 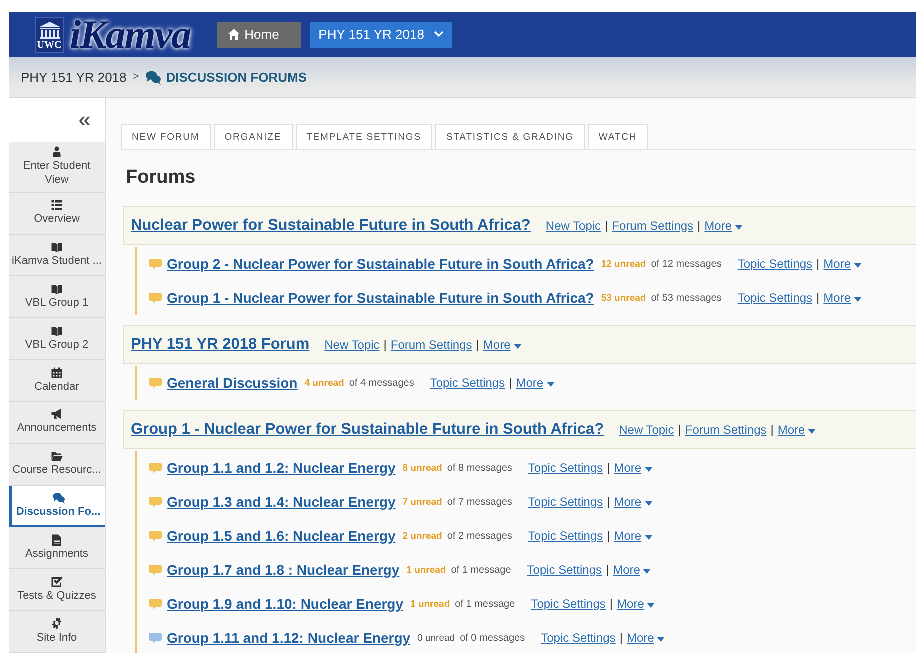 What do you see at coordinates (57, 540) in the screenshot?
I see `document-icon` at bounding box center [57, 540].